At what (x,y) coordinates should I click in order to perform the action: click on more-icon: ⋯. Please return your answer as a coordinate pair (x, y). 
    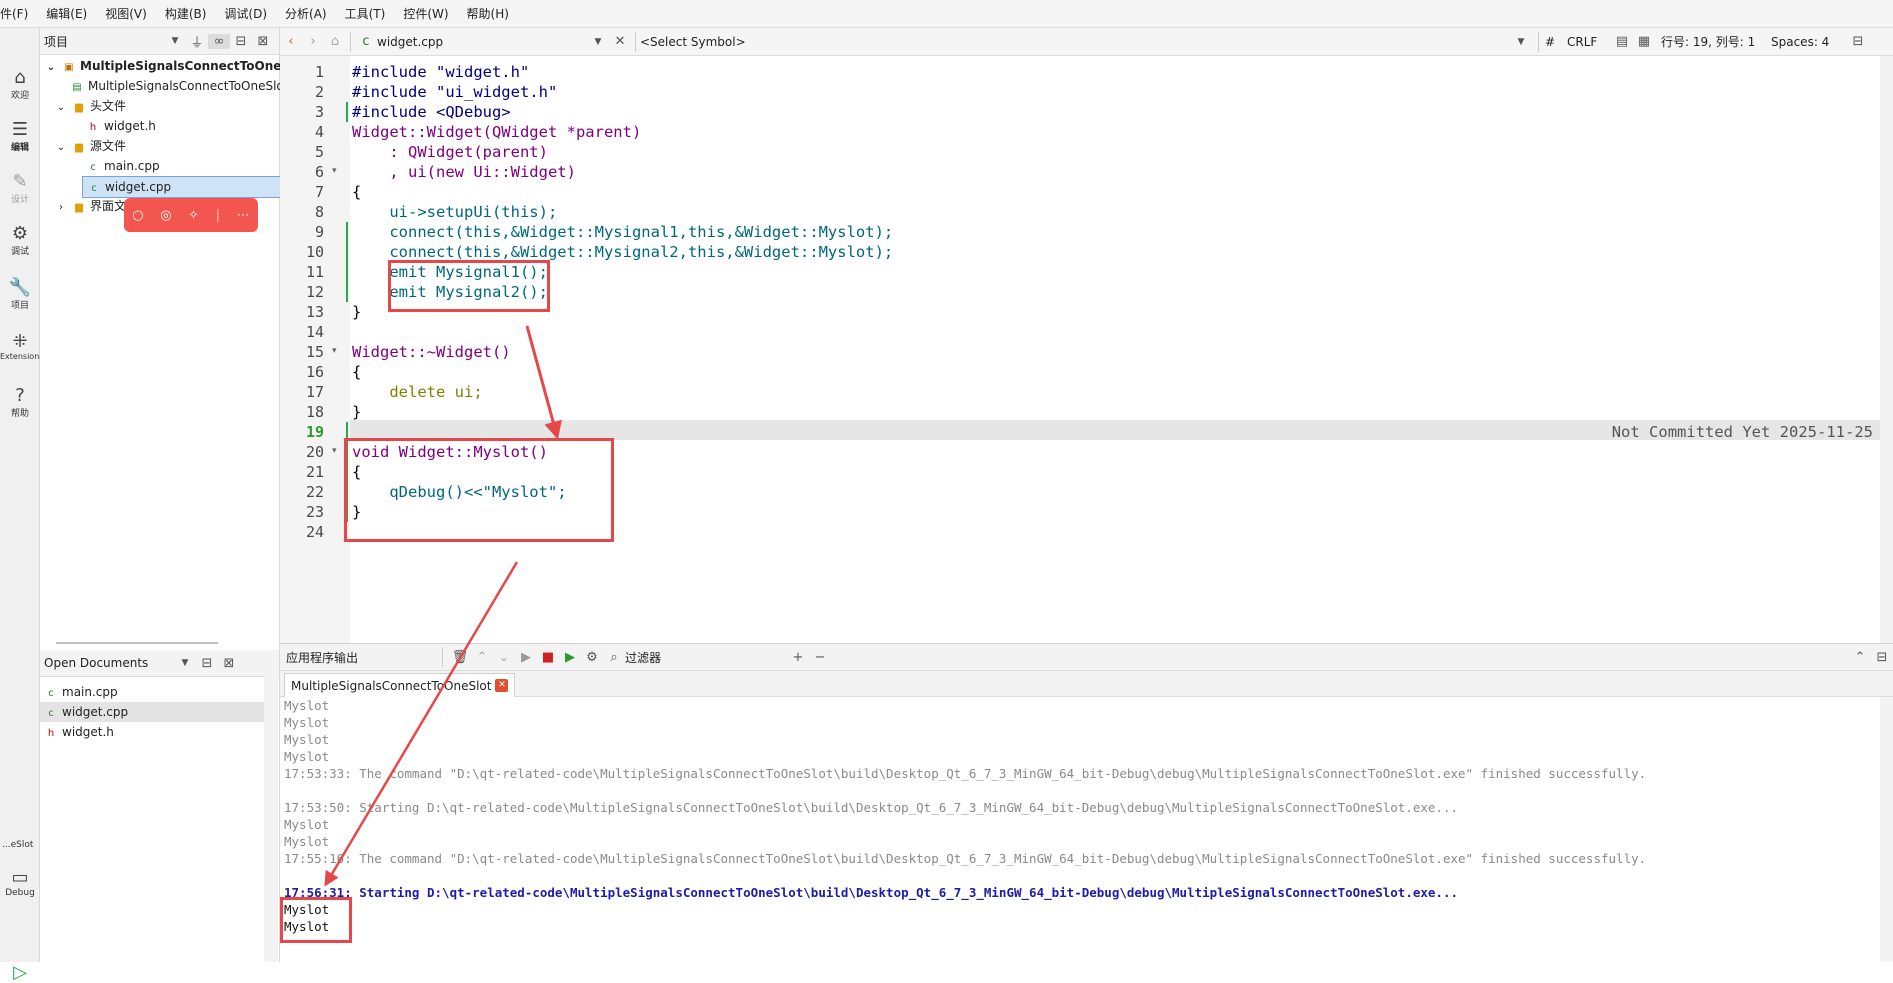
    Looking at the image, I should click on (243, 215).